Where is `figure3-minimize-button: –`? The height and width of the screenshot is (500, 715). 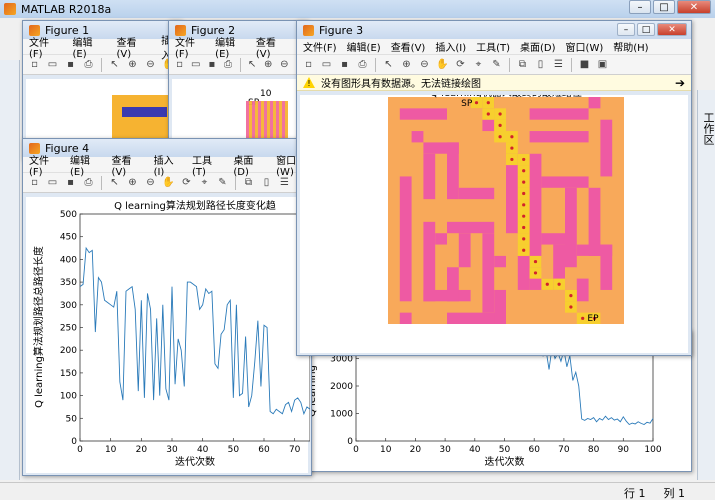 figure3-minimize-button: – is located at coordinates (626, 29).